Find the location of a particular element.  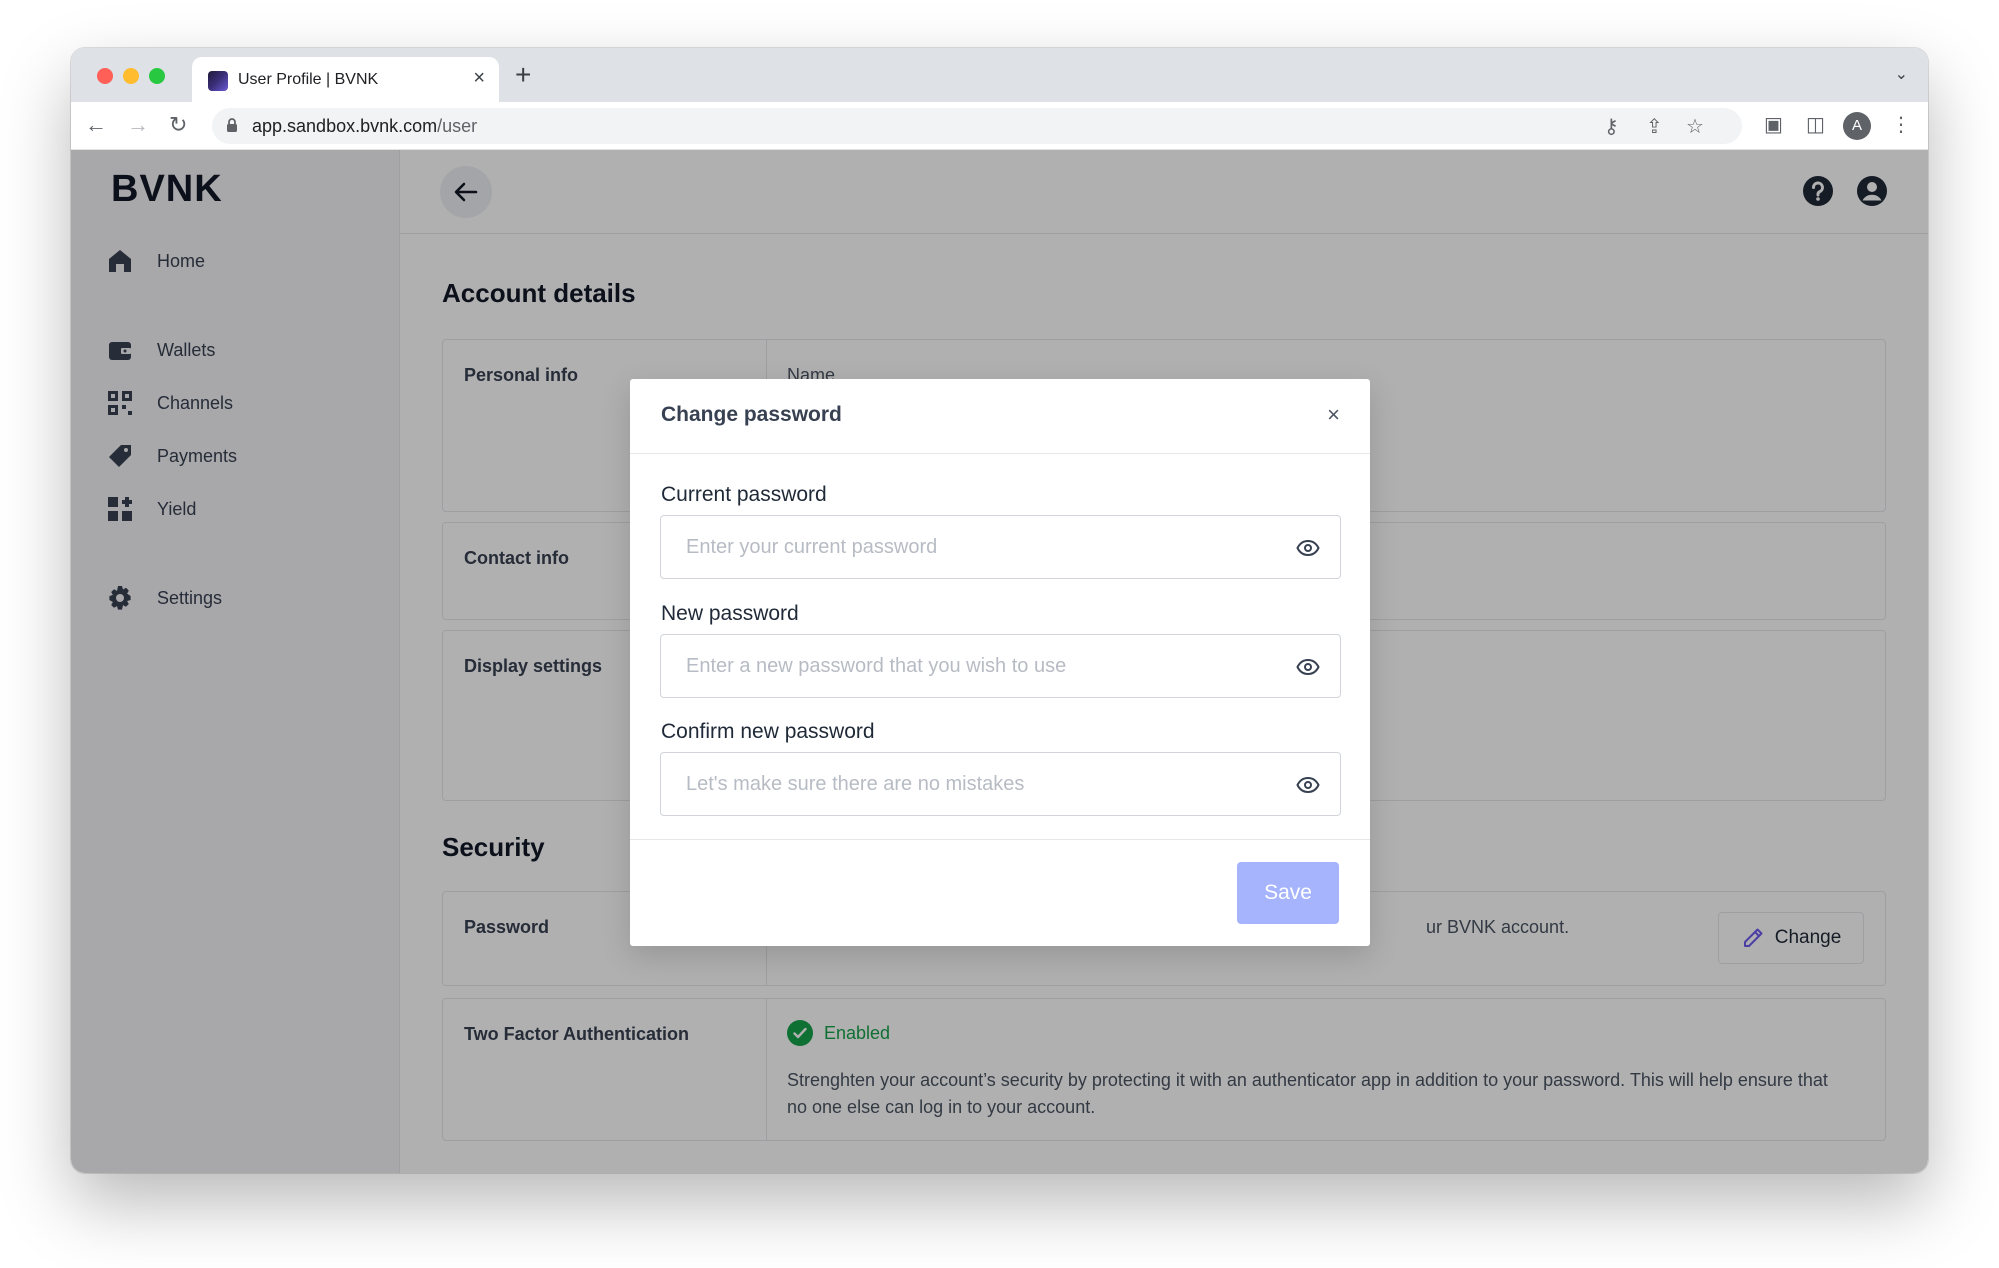

bookmark-star-icon: ☆ is located at coordinates (1695, 126).